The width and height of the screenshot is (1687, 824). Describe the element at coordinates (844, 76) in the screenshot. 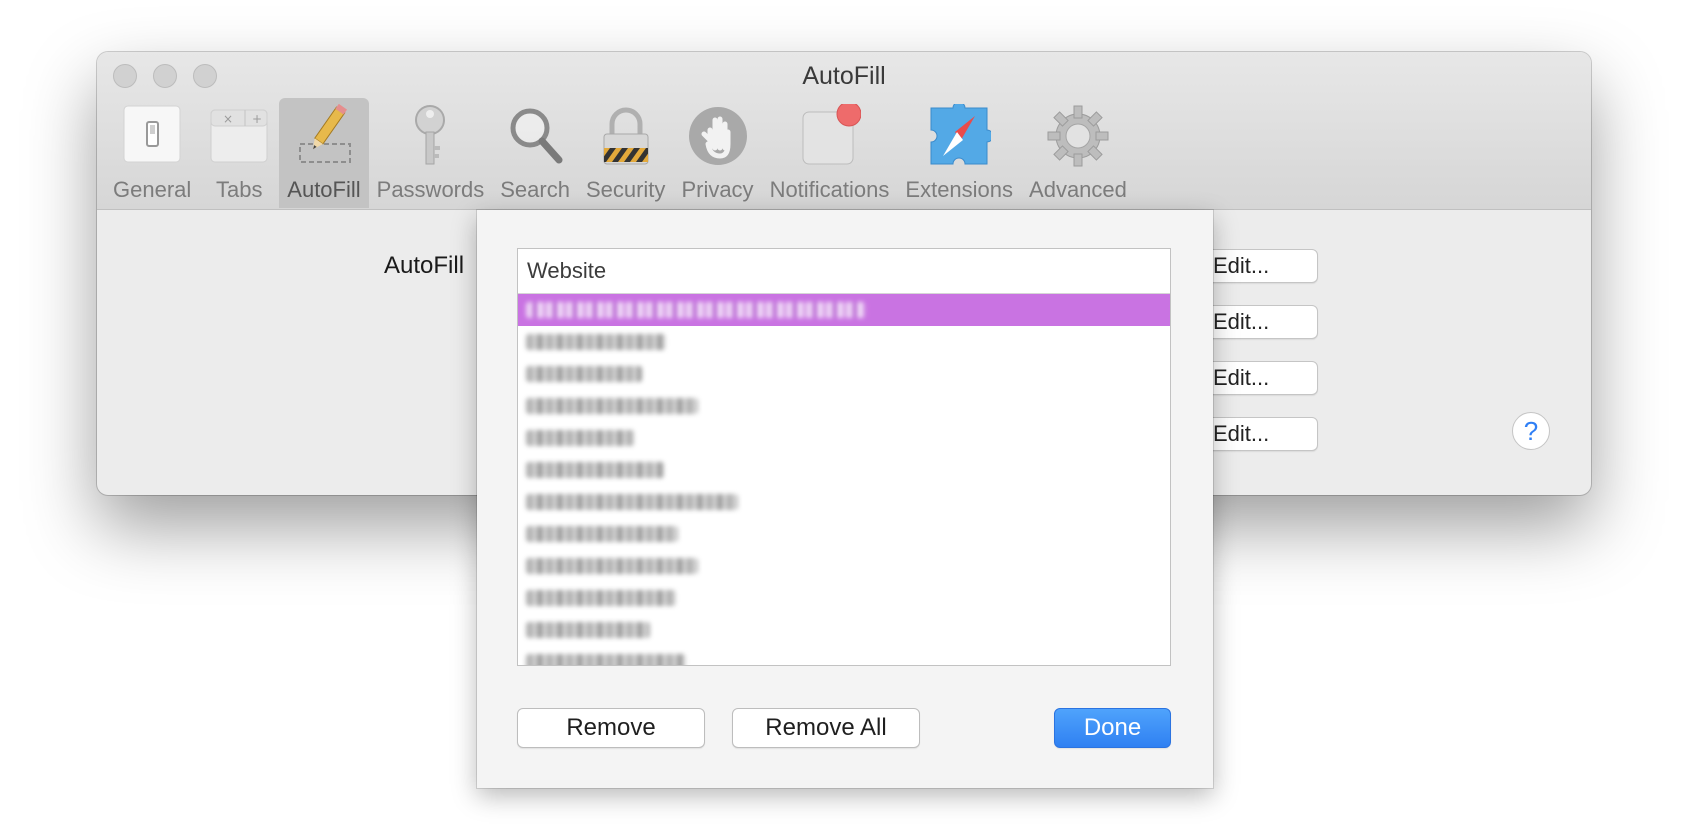

I see `window-title: AutoFill` at that location.